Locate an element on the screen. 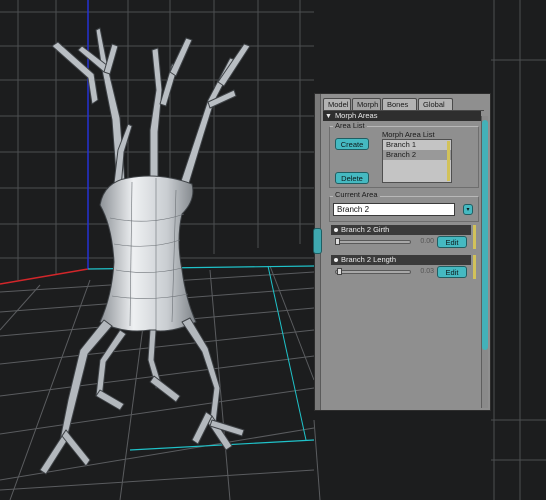 This screenshot has height=500, width=546. length-slider-knob is located at coordinates (339, 271).